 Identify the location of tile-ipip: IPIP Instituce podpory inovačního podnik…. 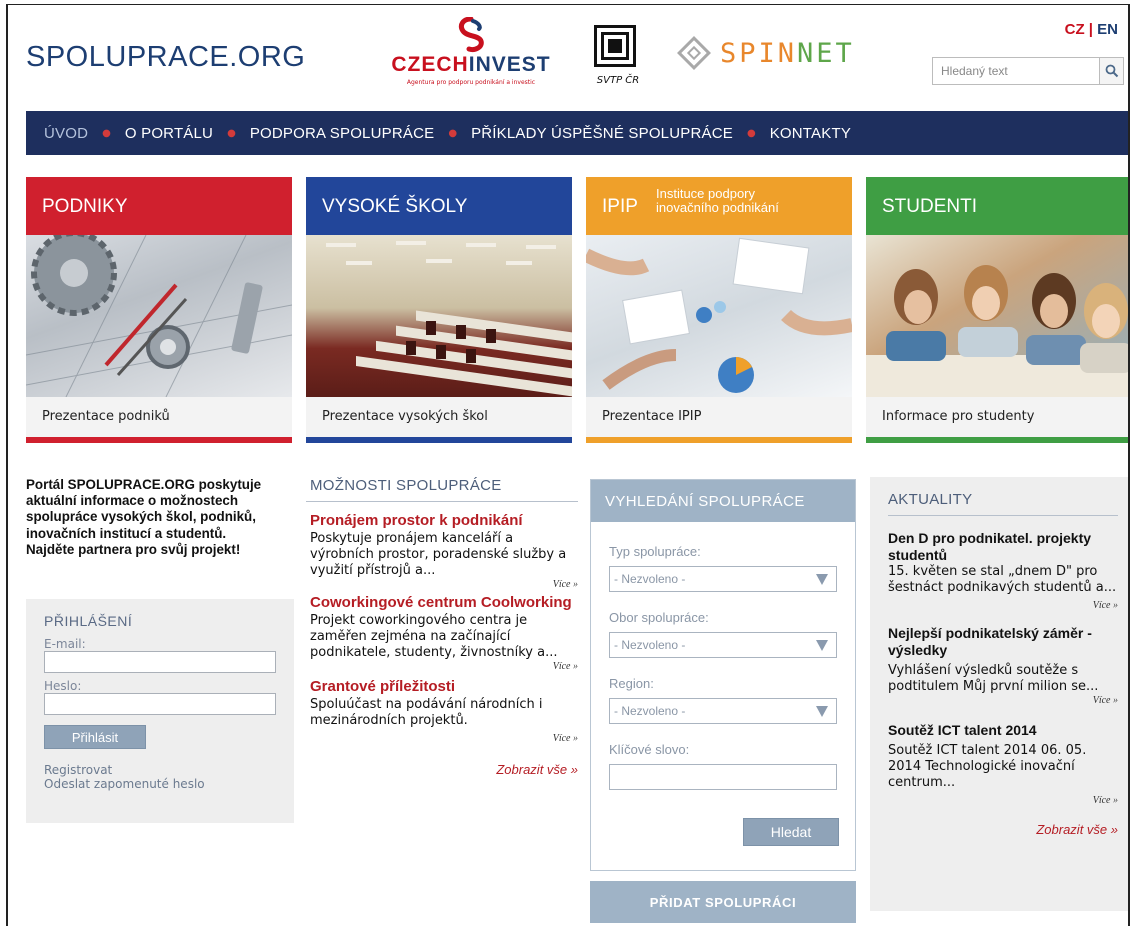
(719, 310).